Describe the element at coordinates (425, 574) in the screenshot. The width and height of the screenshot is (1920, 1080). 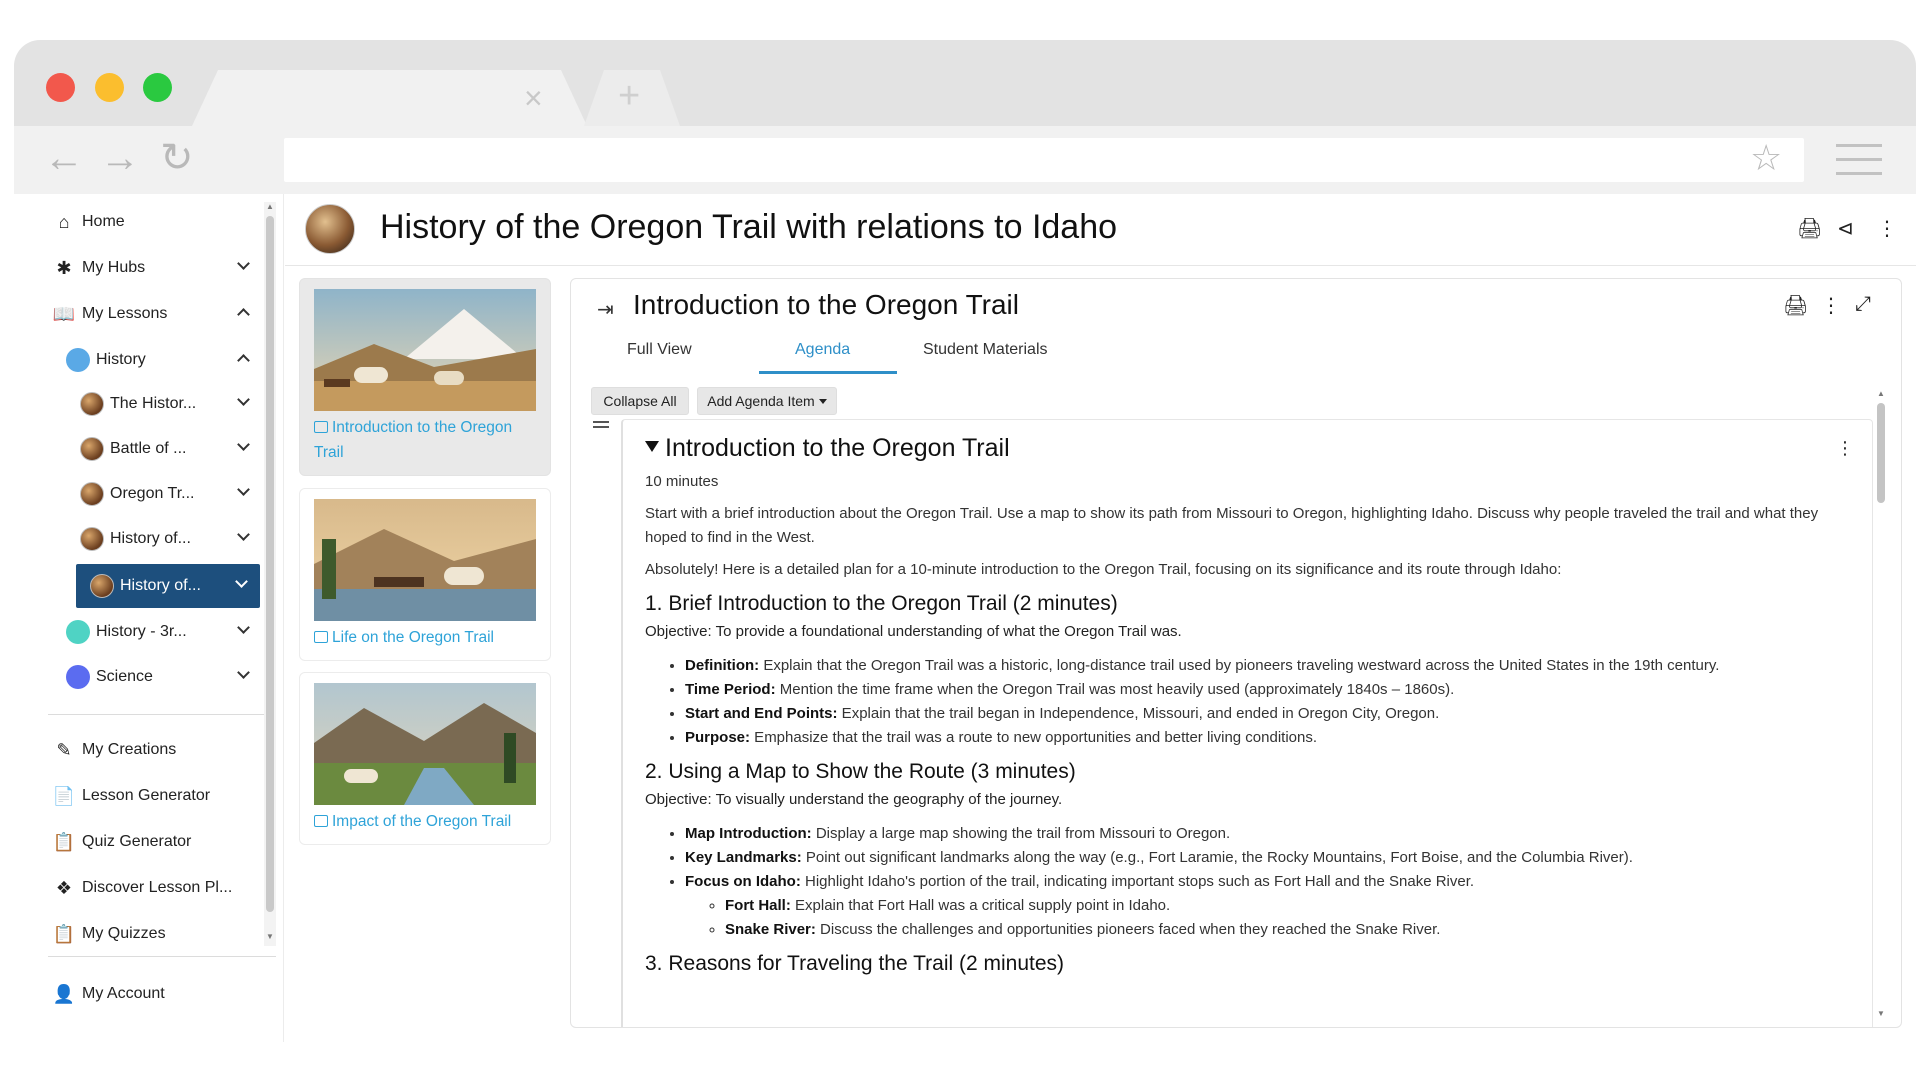
I see `lesson-card-2: Life on the Oregon Trail` at that location.